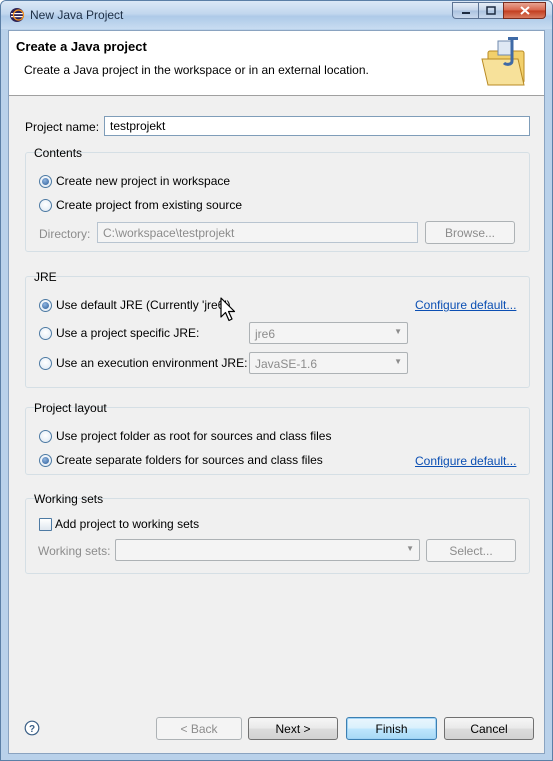 This screenshot has width=553, height=761. Describe the element at coordinates (228, 309) in the screenshot. I see `mouse-pointer-icon` at that location.